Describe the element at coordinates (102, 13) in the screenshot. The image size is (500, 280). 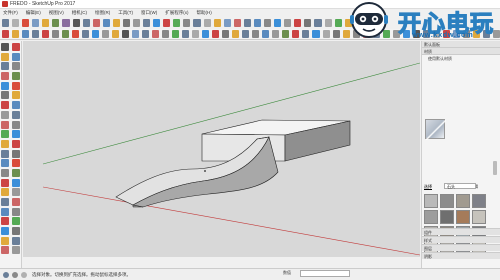
I see `menu-draw: 绘图(R)` at that location.